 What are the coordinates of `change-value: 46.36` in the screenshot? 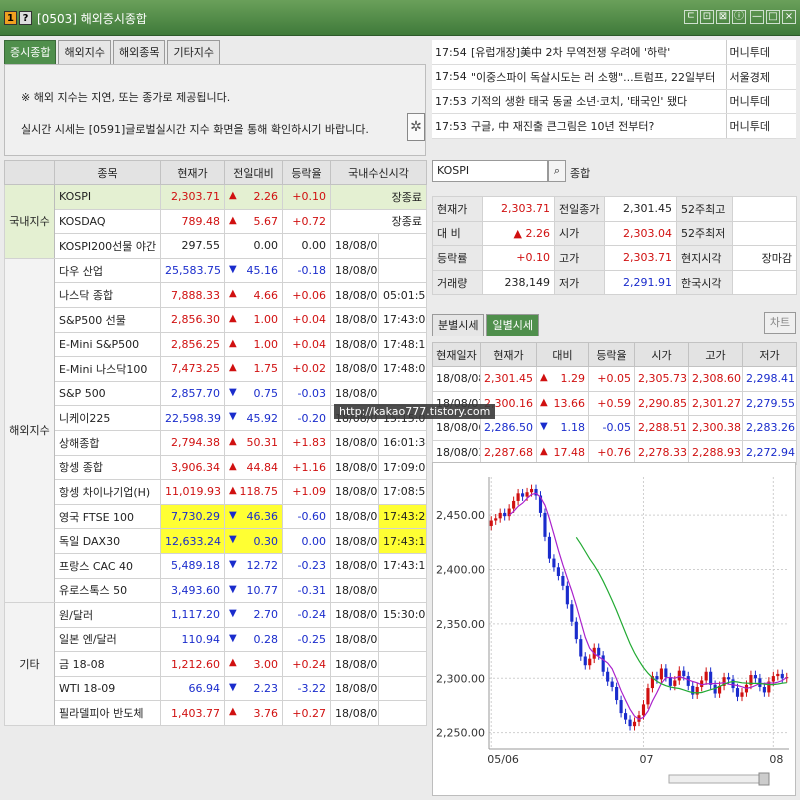 It's located at (262, 517).